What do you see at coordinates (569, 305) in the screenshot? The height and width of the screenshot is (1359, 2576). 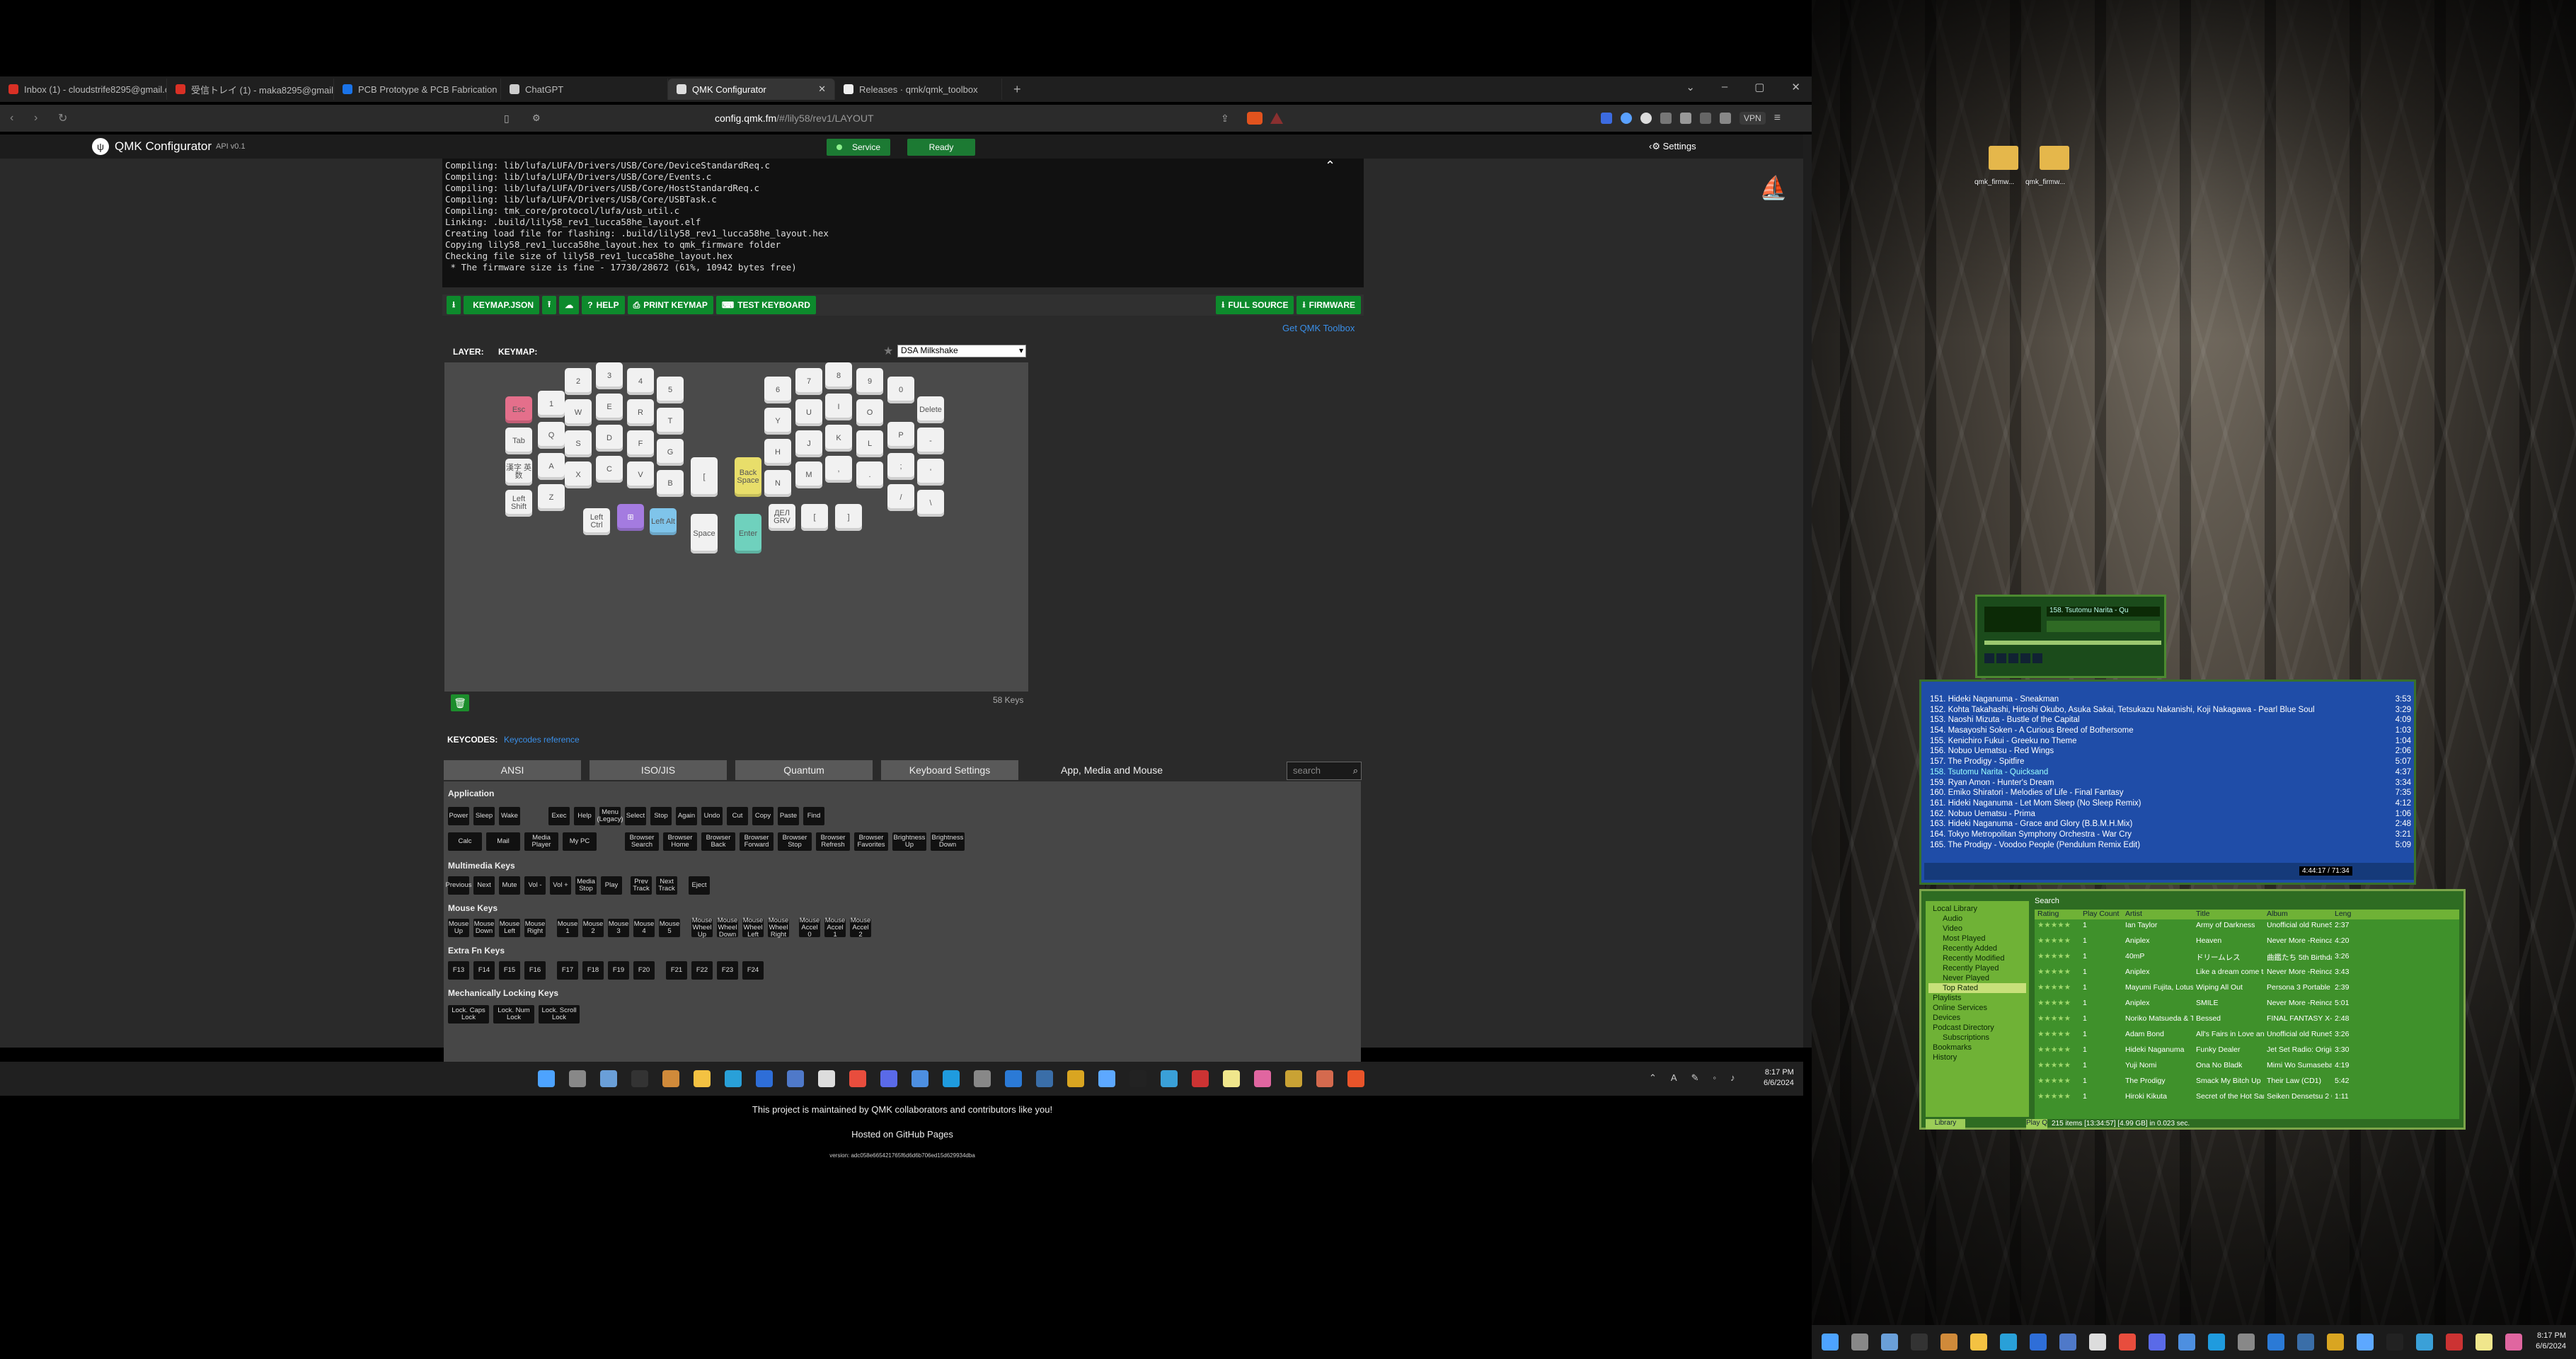 I see `cloud-button: ☁` at bounding box center [569, 305].